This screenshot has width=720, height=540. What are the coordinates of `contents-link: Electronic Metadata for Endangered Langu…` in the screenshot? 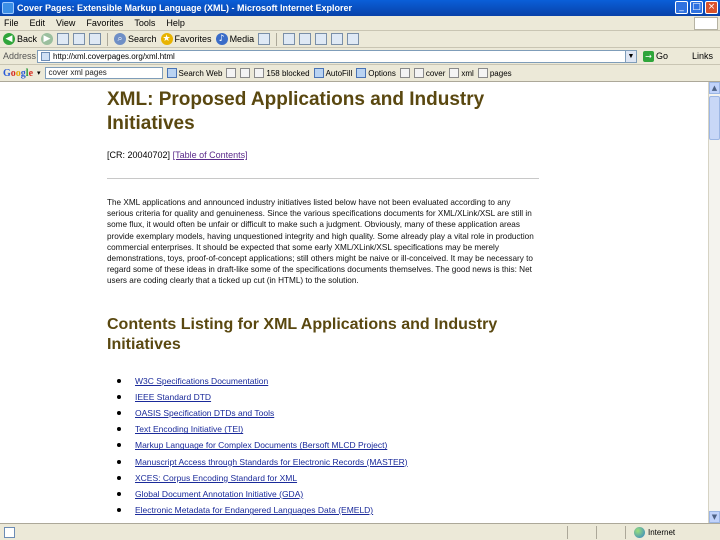 It's located at (254, 510).